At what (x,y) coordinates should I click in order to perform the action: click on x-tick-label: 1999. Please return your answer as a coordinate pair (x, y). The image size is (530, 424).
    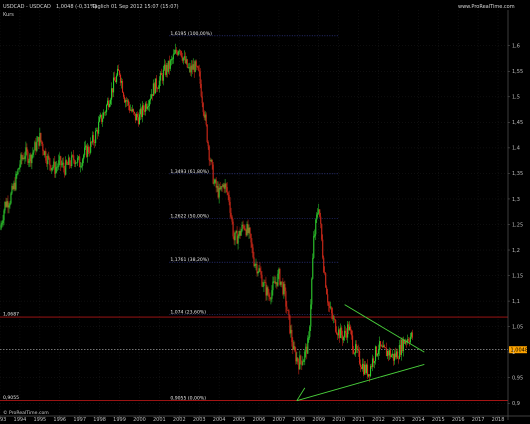
    Looking at the image, I should click on (119, 420).